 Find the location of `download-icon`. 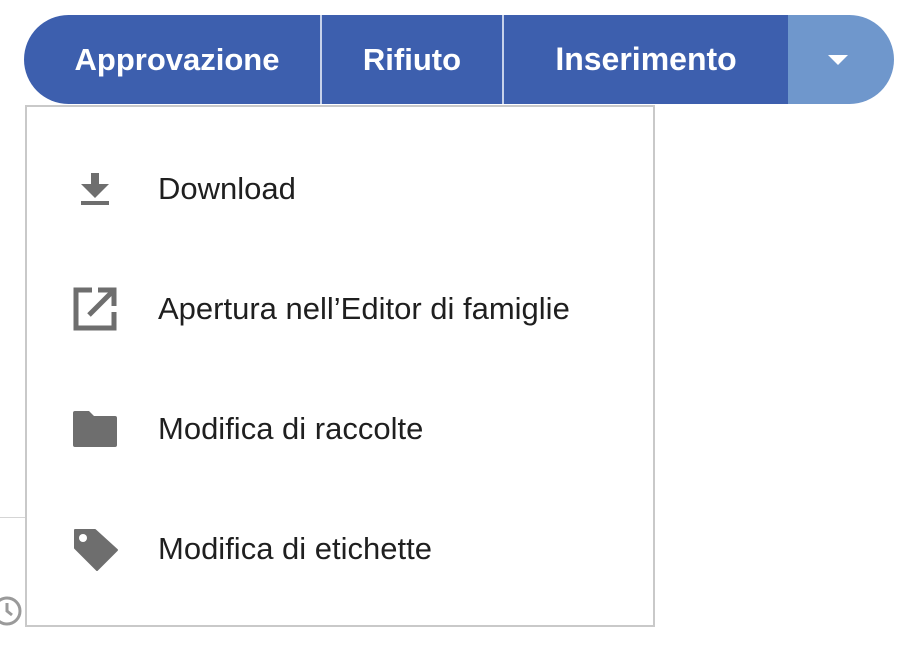

download-icon is located at coordinates (95, 189).